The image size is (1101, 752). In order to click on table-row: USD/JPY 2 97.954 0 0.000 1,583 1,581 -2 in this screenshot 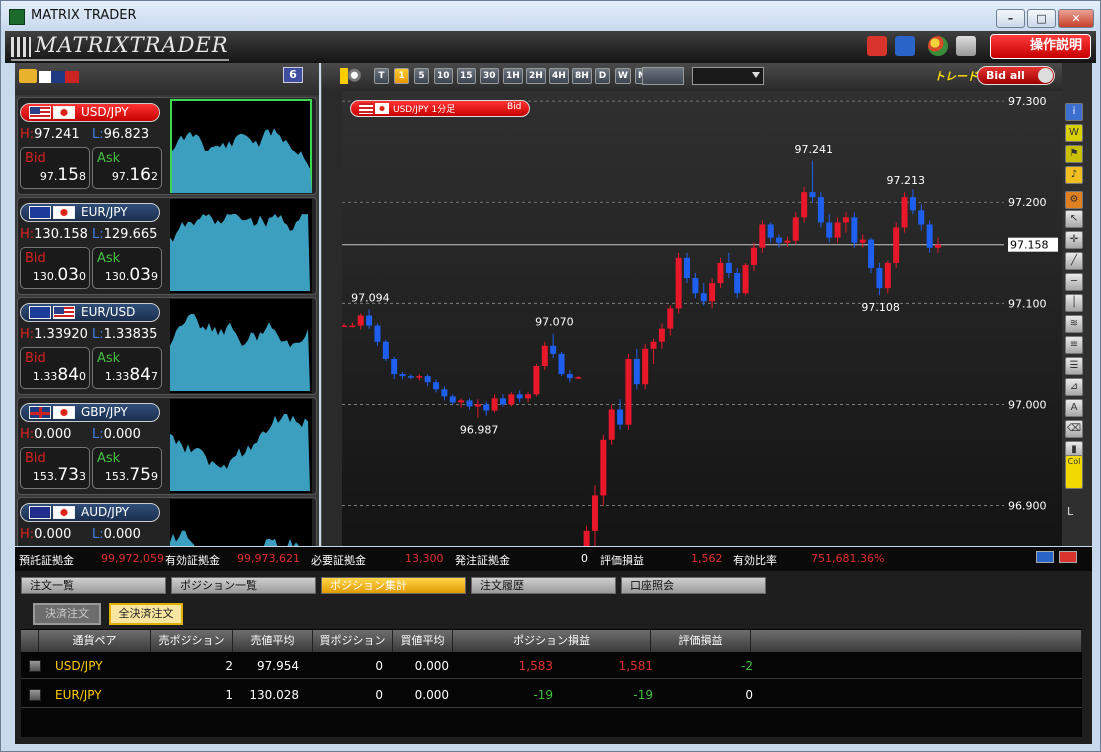, I will do `click(551, 666)`.